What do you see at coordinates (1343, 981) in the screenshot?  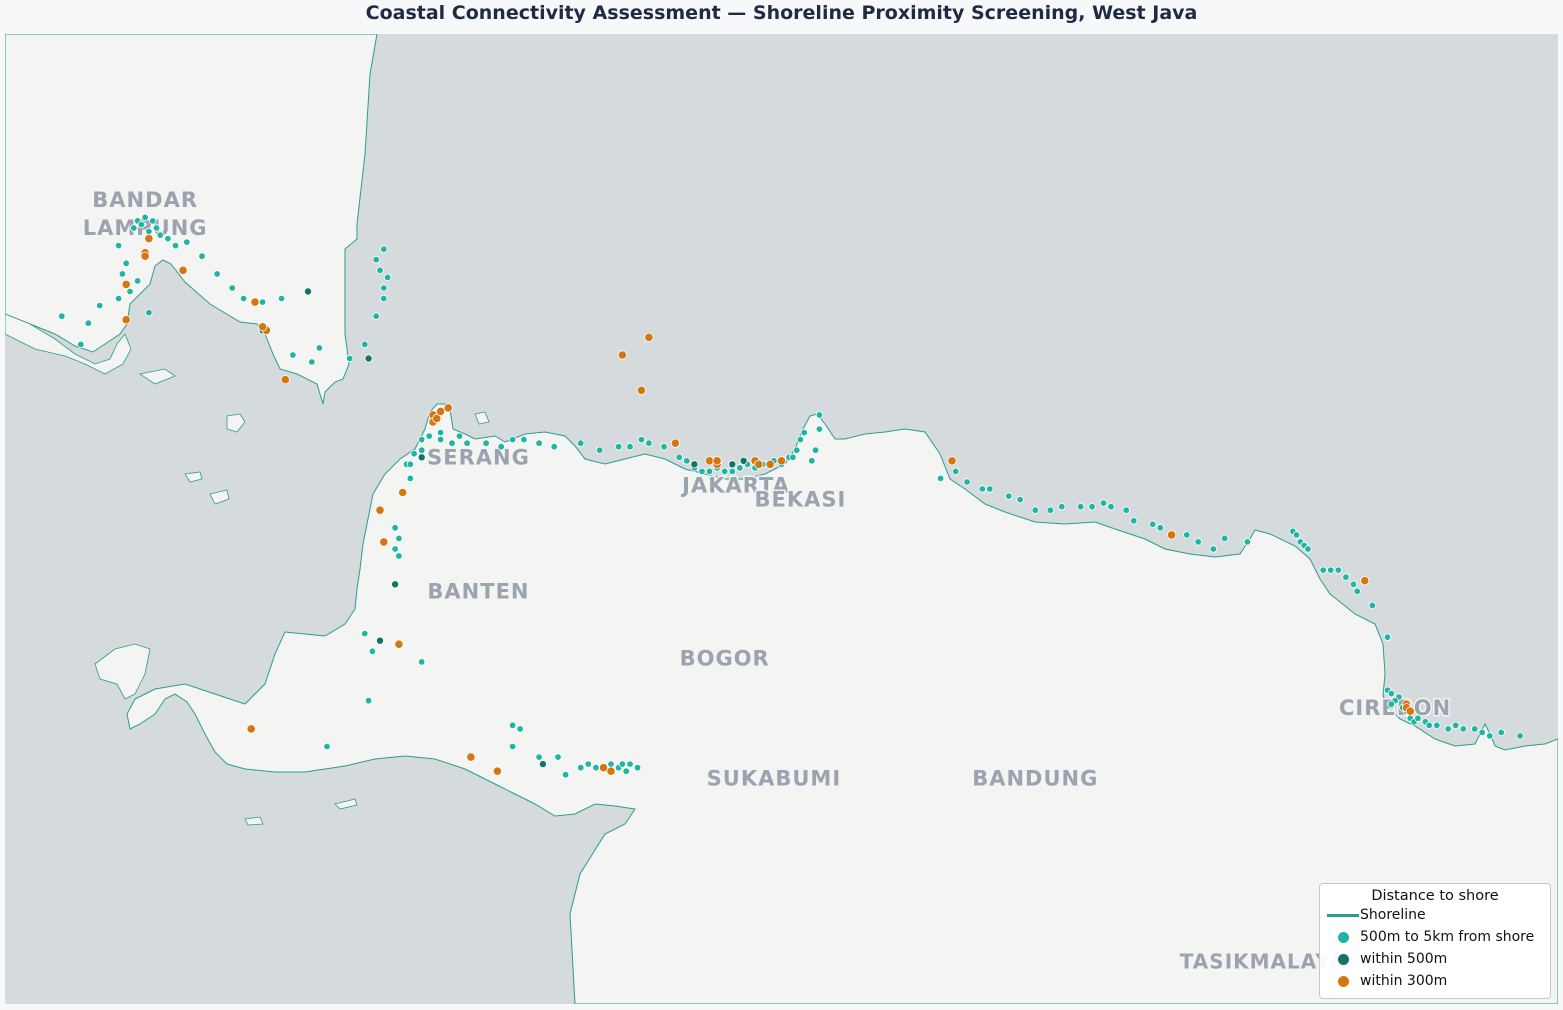 I see `closest-dot-icon` at bounding box center [1343, 981].